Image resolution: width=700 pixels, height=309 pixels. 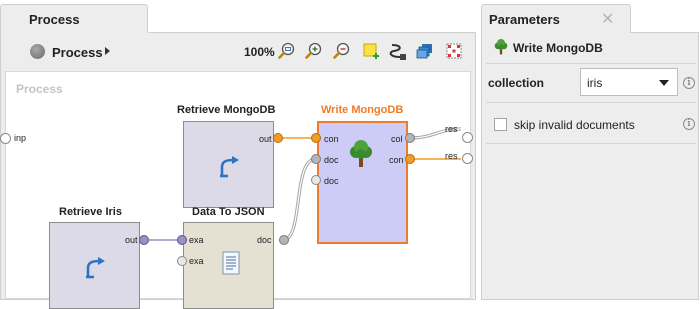 What do you see at coordinates (362, 110) in the screenshot?
I see `operator-name-selected: Write MongoDB` at bounding box center [362, 110].